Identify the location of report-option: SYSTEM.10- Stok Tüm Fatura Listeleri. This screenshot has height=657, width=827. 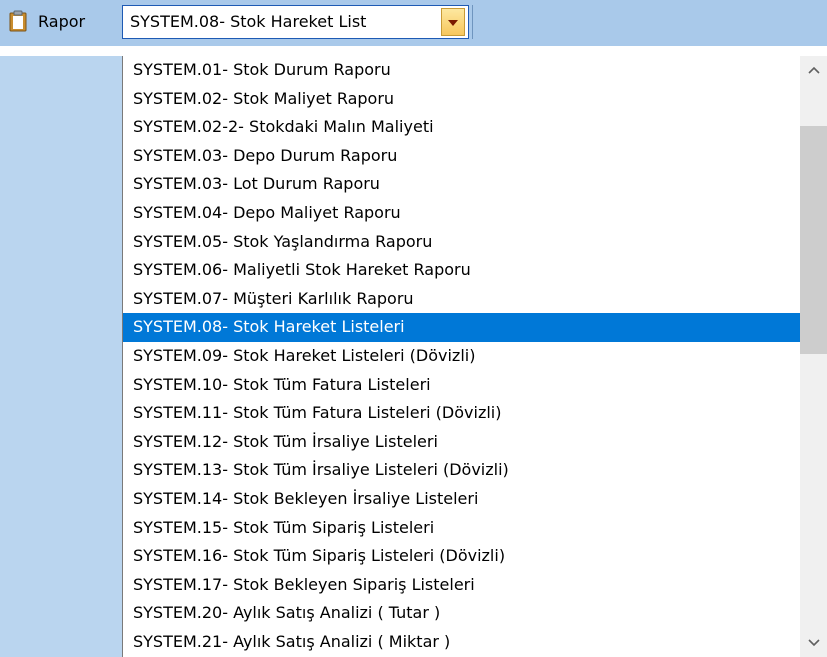
(461, 385).